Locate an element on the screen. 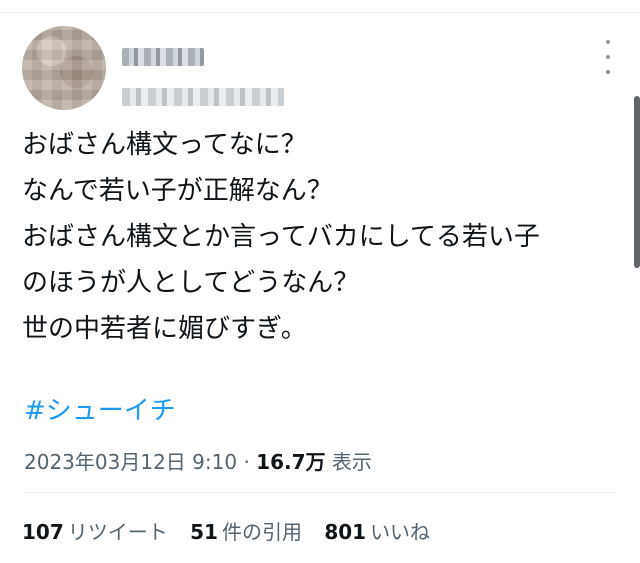 The height and width of the screenshot is (563, 640). quote-stat: 51 件の引用 is located at coordinates (246, 530).